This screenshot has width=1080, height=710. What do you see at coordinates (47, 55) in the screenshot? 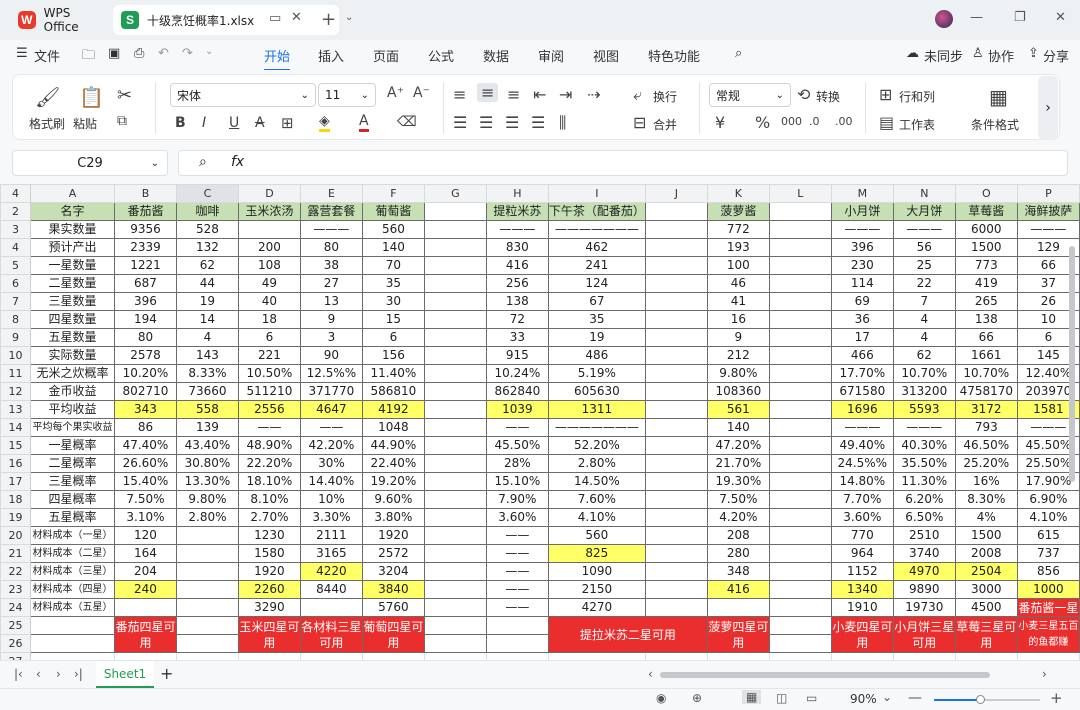
I see `menu-file: 文件` at bounding box center [47, 55].